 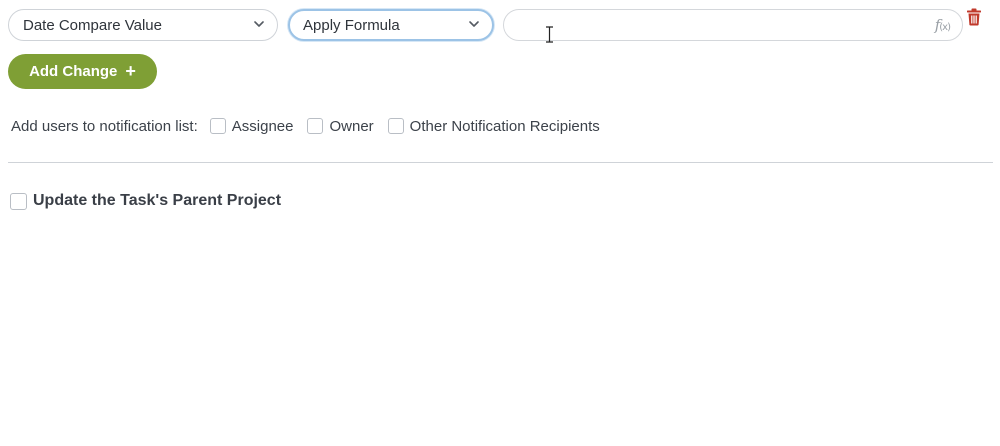 I want to click on update-parent-project-label: Update the Task's Parent Project, so click(x=157, y=200).